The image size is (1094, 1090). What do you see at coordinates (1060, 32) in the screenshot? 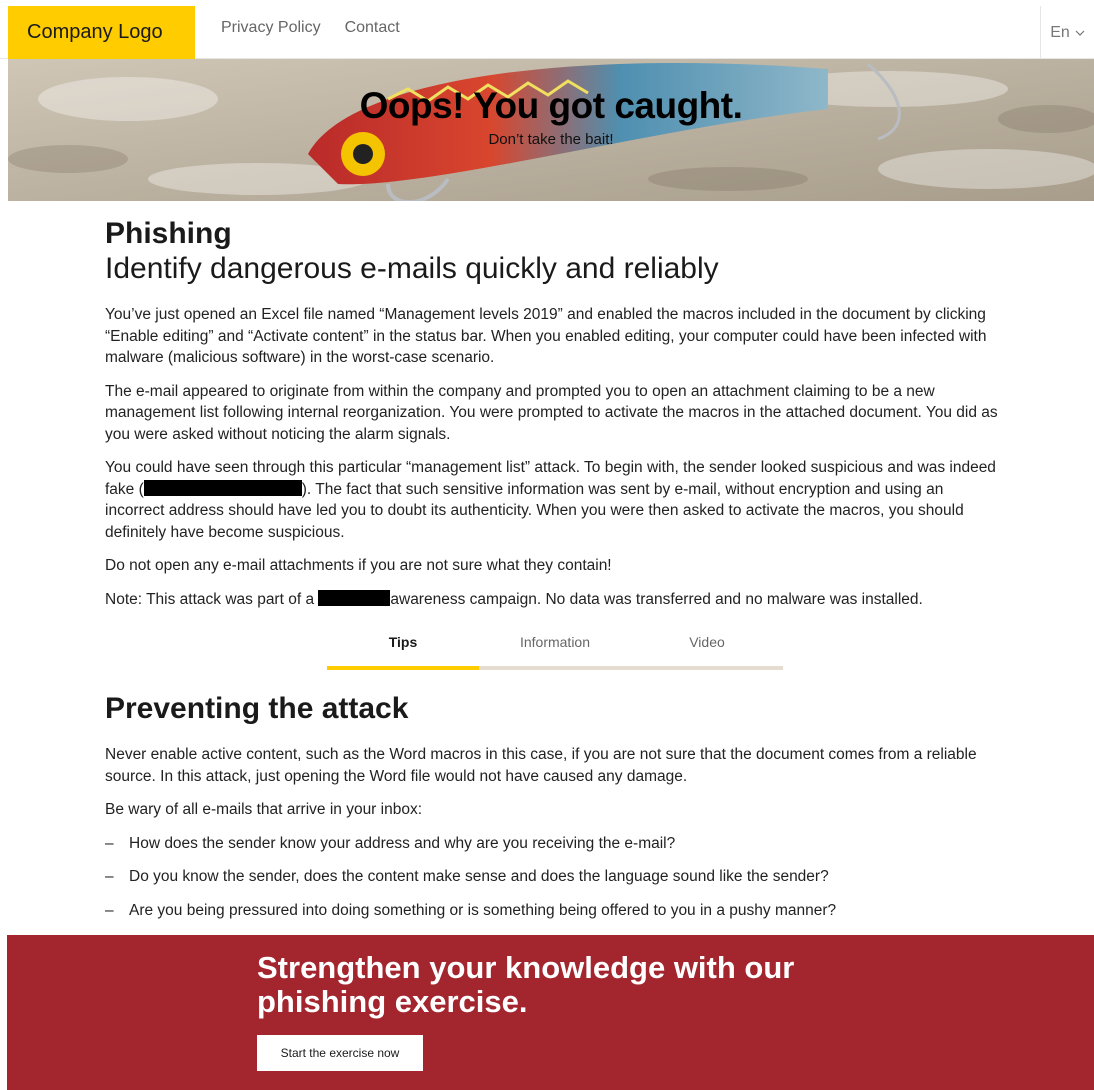
I see `language-label: En` at bounding box center [1060, 32].